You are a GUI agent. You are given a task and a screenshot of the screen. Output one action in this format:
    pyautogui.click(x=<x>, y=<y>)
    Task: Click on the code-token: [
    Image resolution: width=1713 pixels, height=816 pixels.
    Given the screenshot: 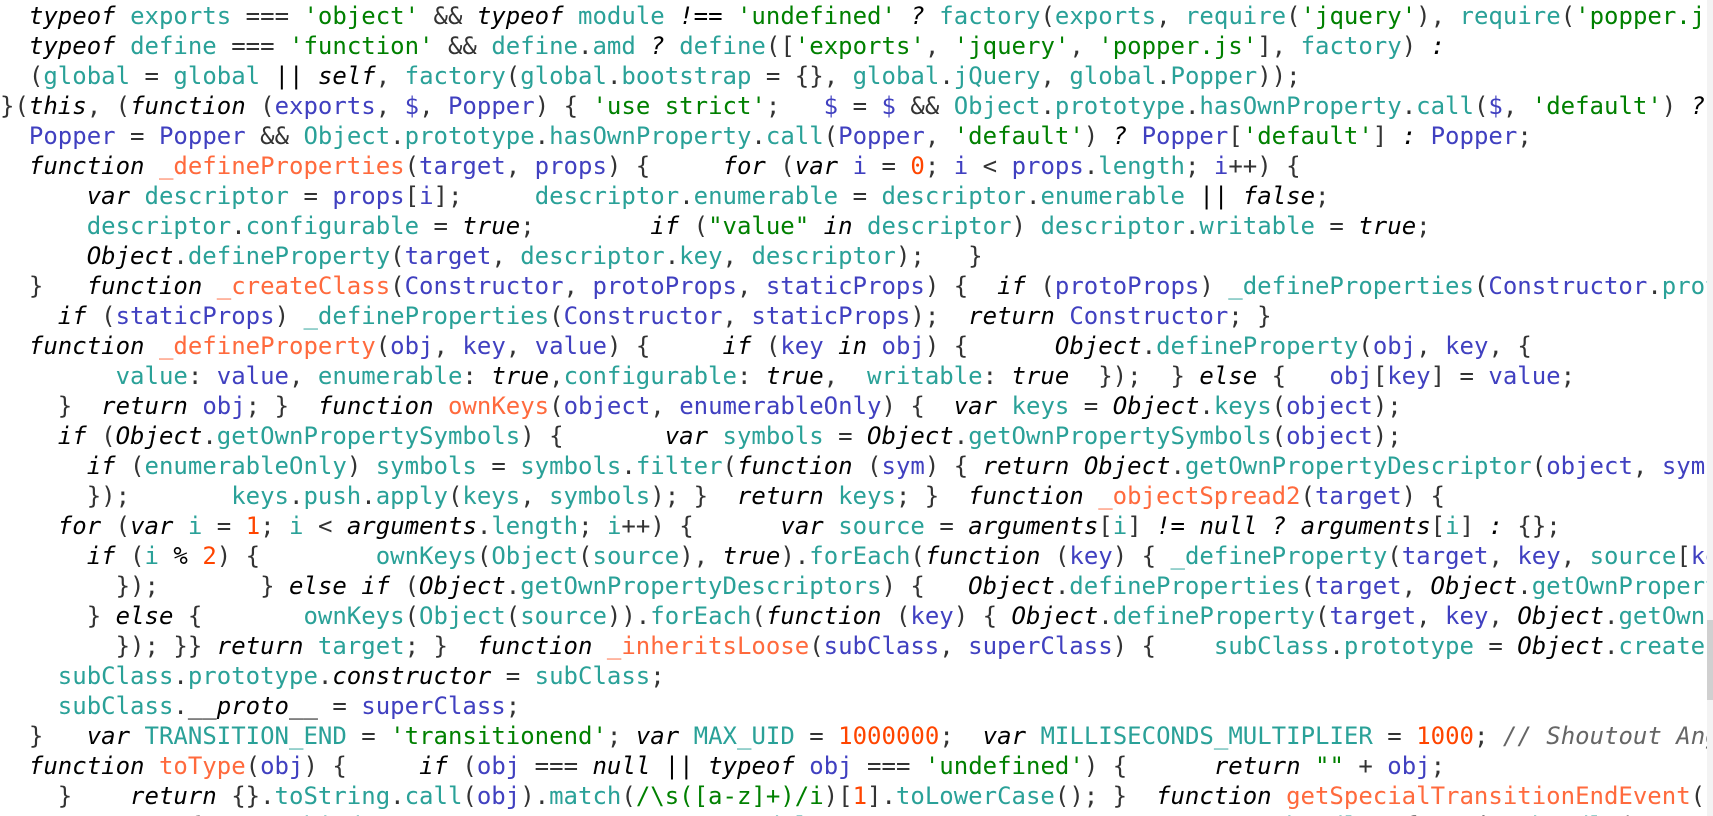 What is the action you would take?
    pyautogui.click(x=1235, y=136)
    